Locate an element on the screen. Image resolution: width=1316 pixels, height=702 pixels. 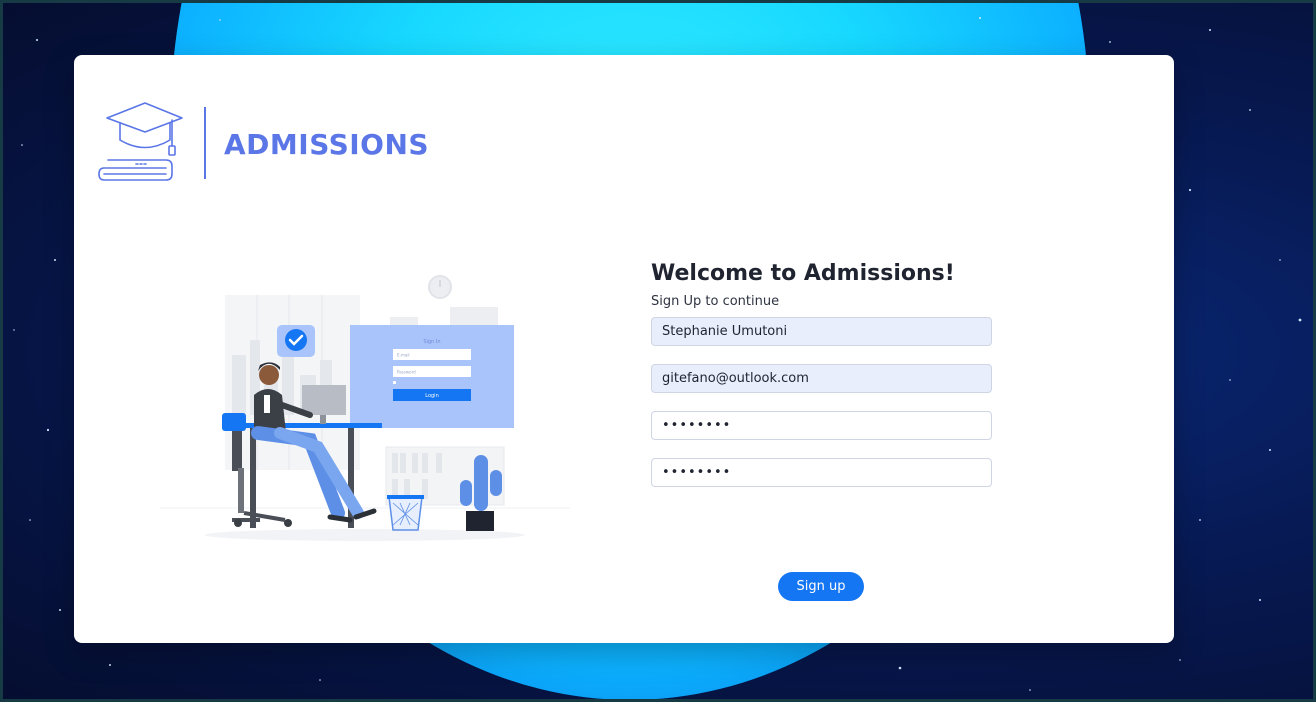
signup-subtitle: Sign Up to continue is located at coordinates (715, 301).